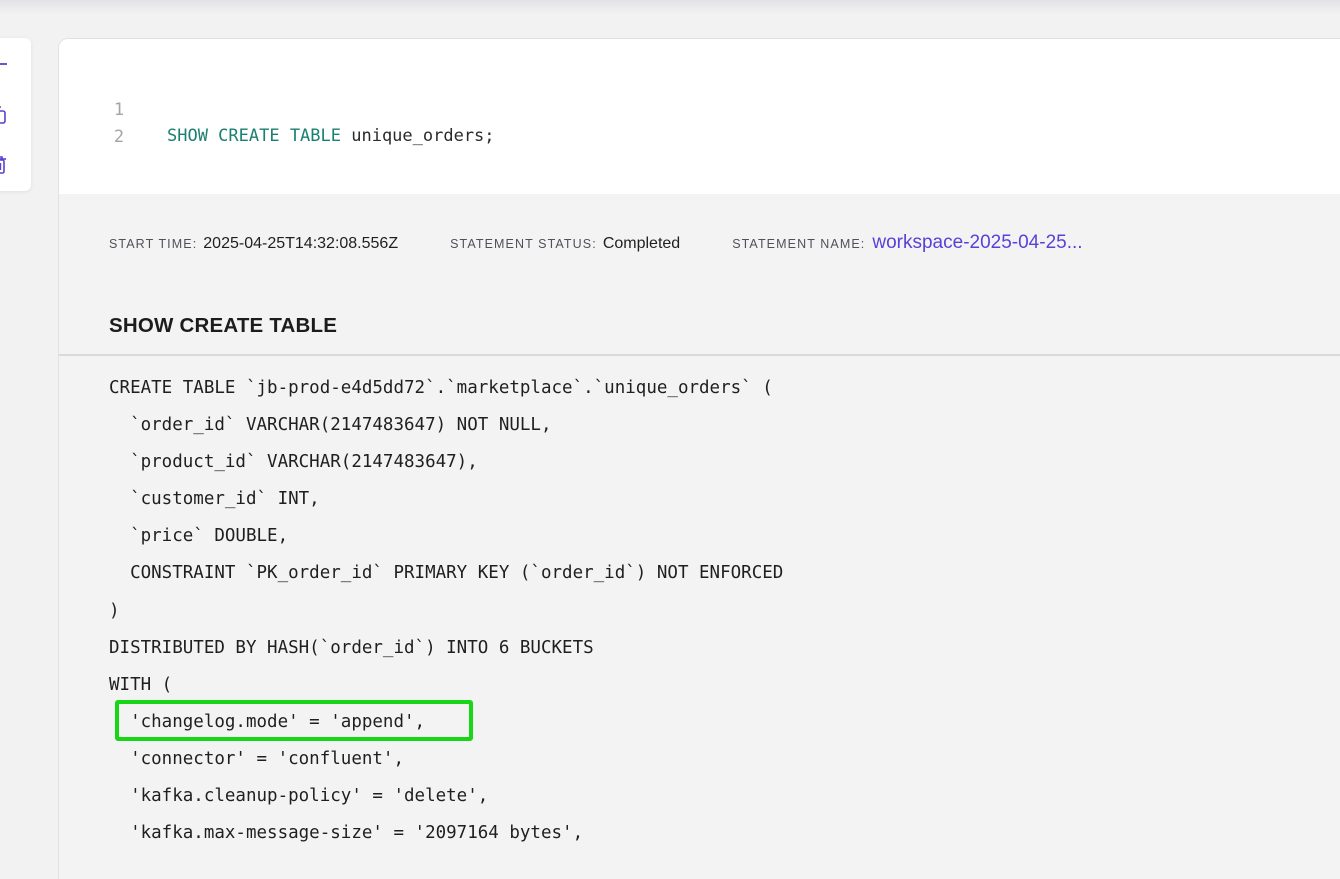 The width and height of the screenshot is (1340, 879). Describe the element at coordinates (523, 244) in the screenshot. I see `status-label: STATEMENT STATUS:` at that location.